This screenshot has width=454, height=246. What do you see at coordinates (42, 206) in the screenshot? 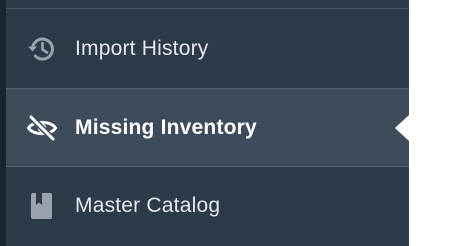
I see `book-icon` at bounding box center [42, 206].